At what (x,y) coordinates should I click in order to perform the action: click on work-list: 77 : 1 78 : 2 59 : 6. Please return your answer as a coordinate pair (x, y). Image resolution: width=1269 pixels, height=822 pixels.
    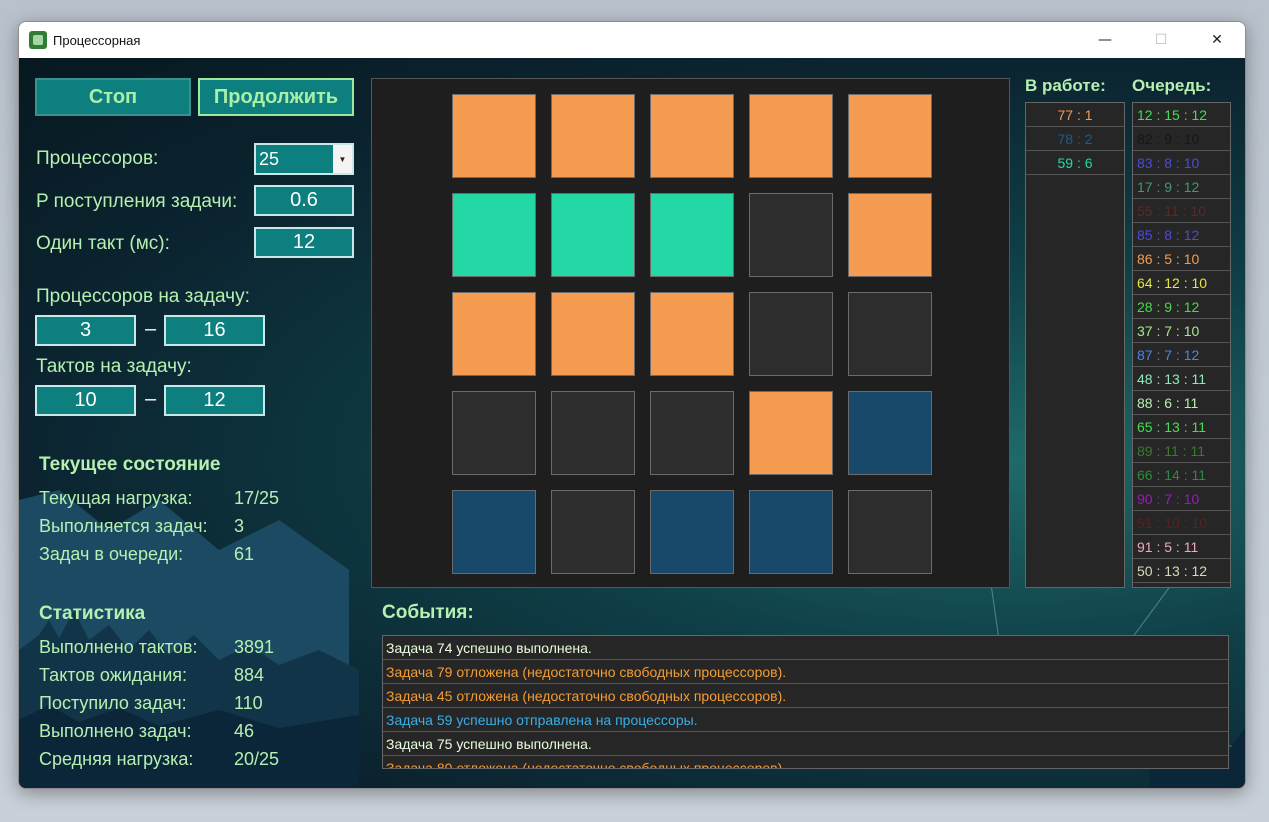
    Looking at the image, I should click on (1075, 345).